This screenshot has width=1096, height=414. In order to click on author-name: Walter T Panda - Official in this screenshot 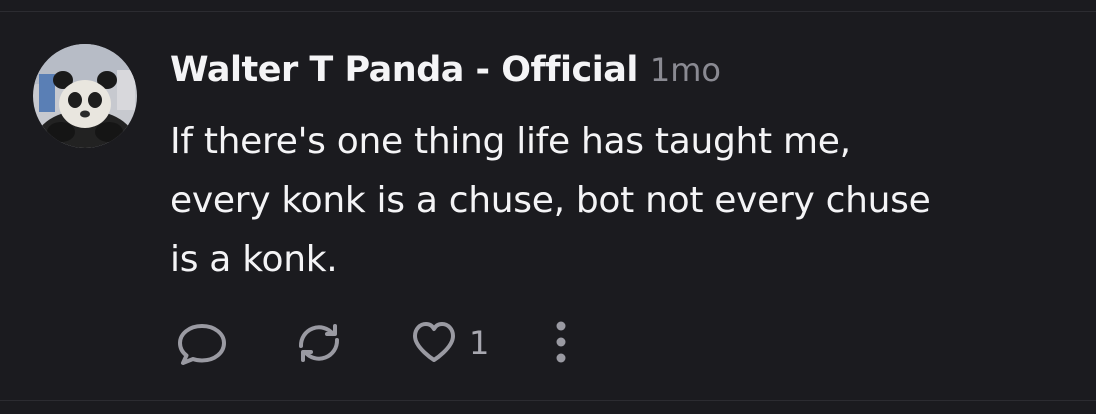, I will do `click(404, 70)`.